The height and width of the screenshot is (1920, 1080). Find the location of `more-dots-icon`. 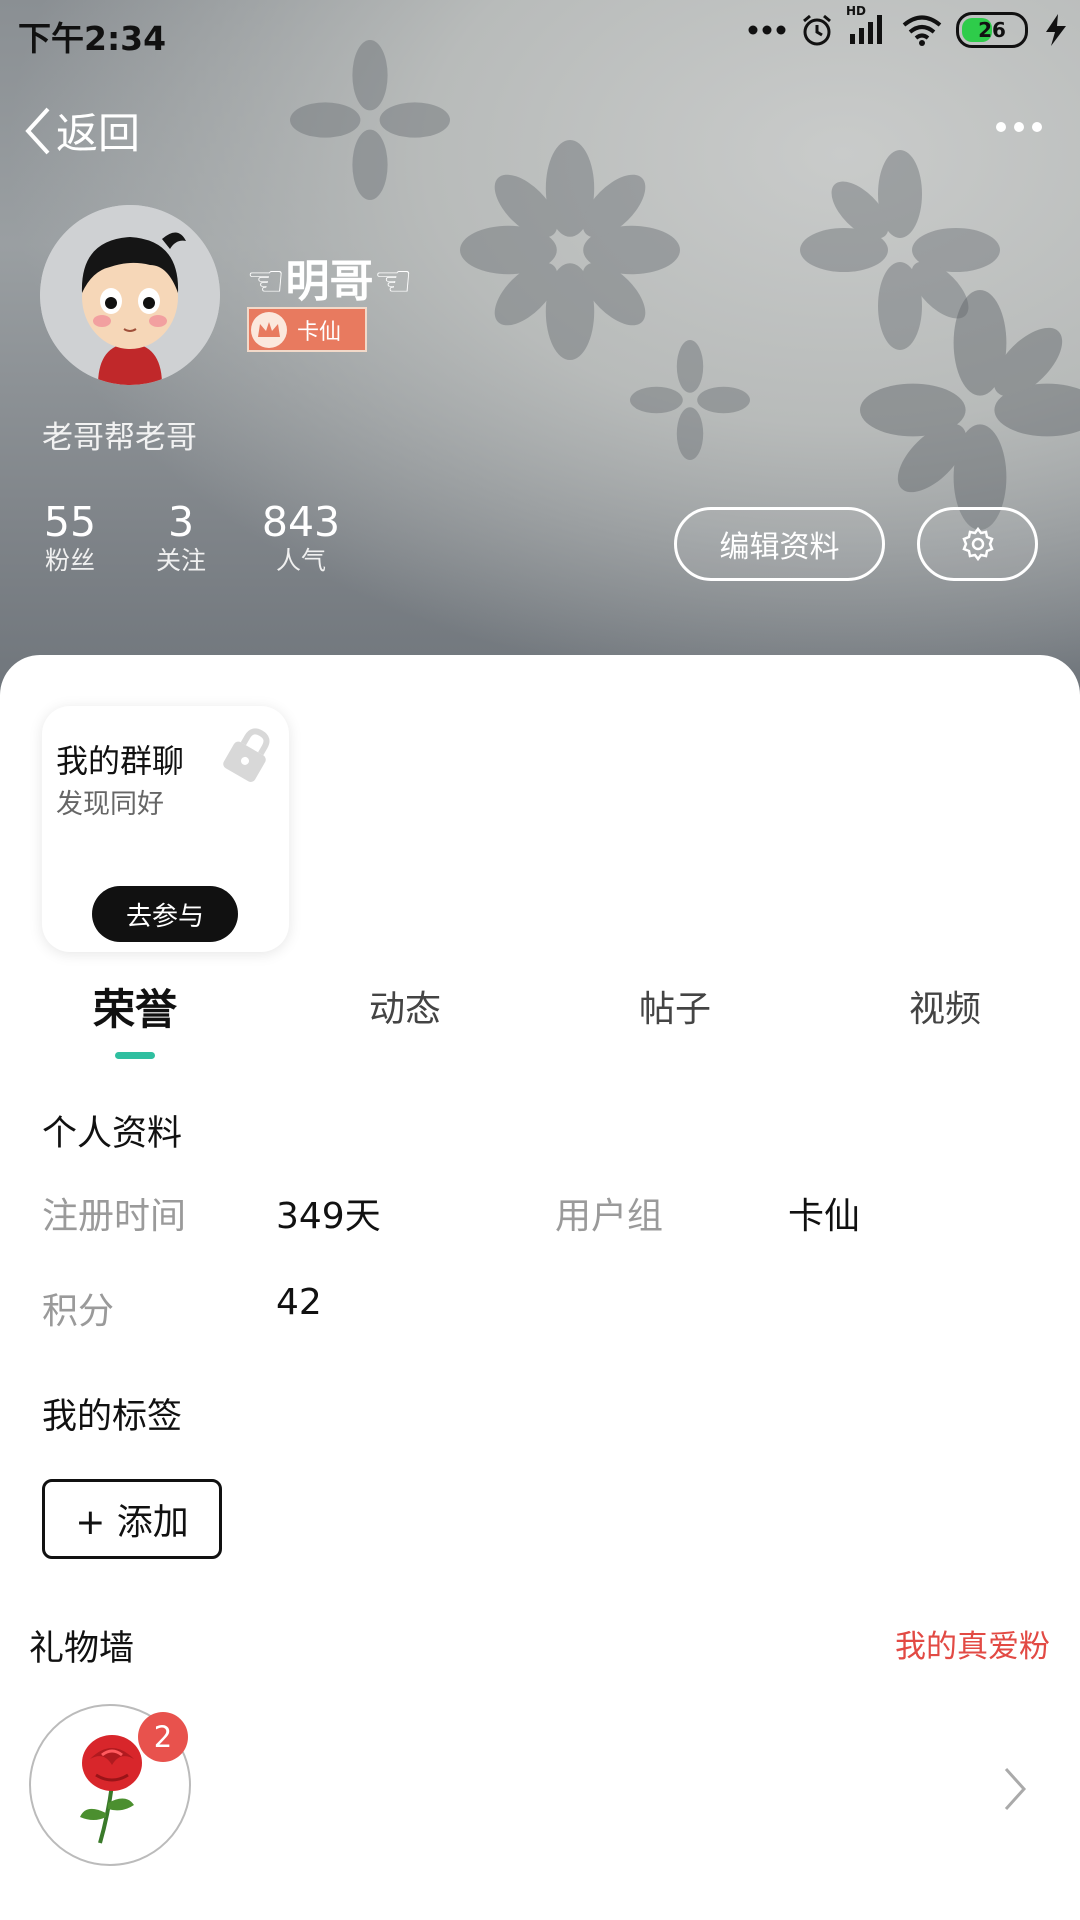

more-dots-icon is located at coordinates (767, 30).